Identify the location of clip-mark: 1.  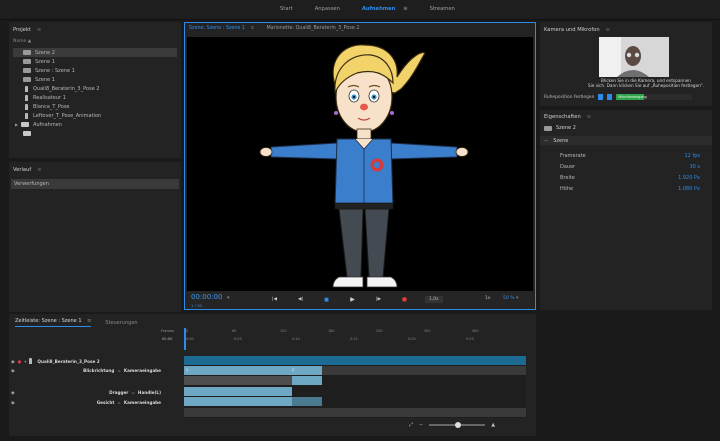
(187, 370).